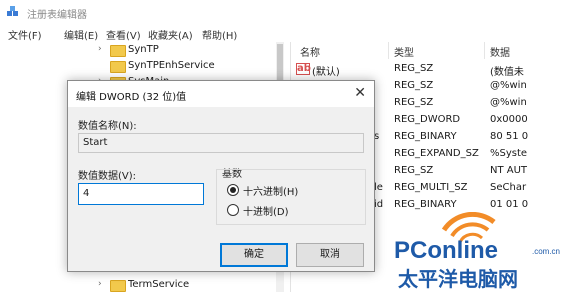 Image resolution: width=566 pixels, height=293 pixels. What do you see at coordinates (57, 15) in the screenshot?
I see `window-title: 注册表编辑器` at bounding box center [57, 15].